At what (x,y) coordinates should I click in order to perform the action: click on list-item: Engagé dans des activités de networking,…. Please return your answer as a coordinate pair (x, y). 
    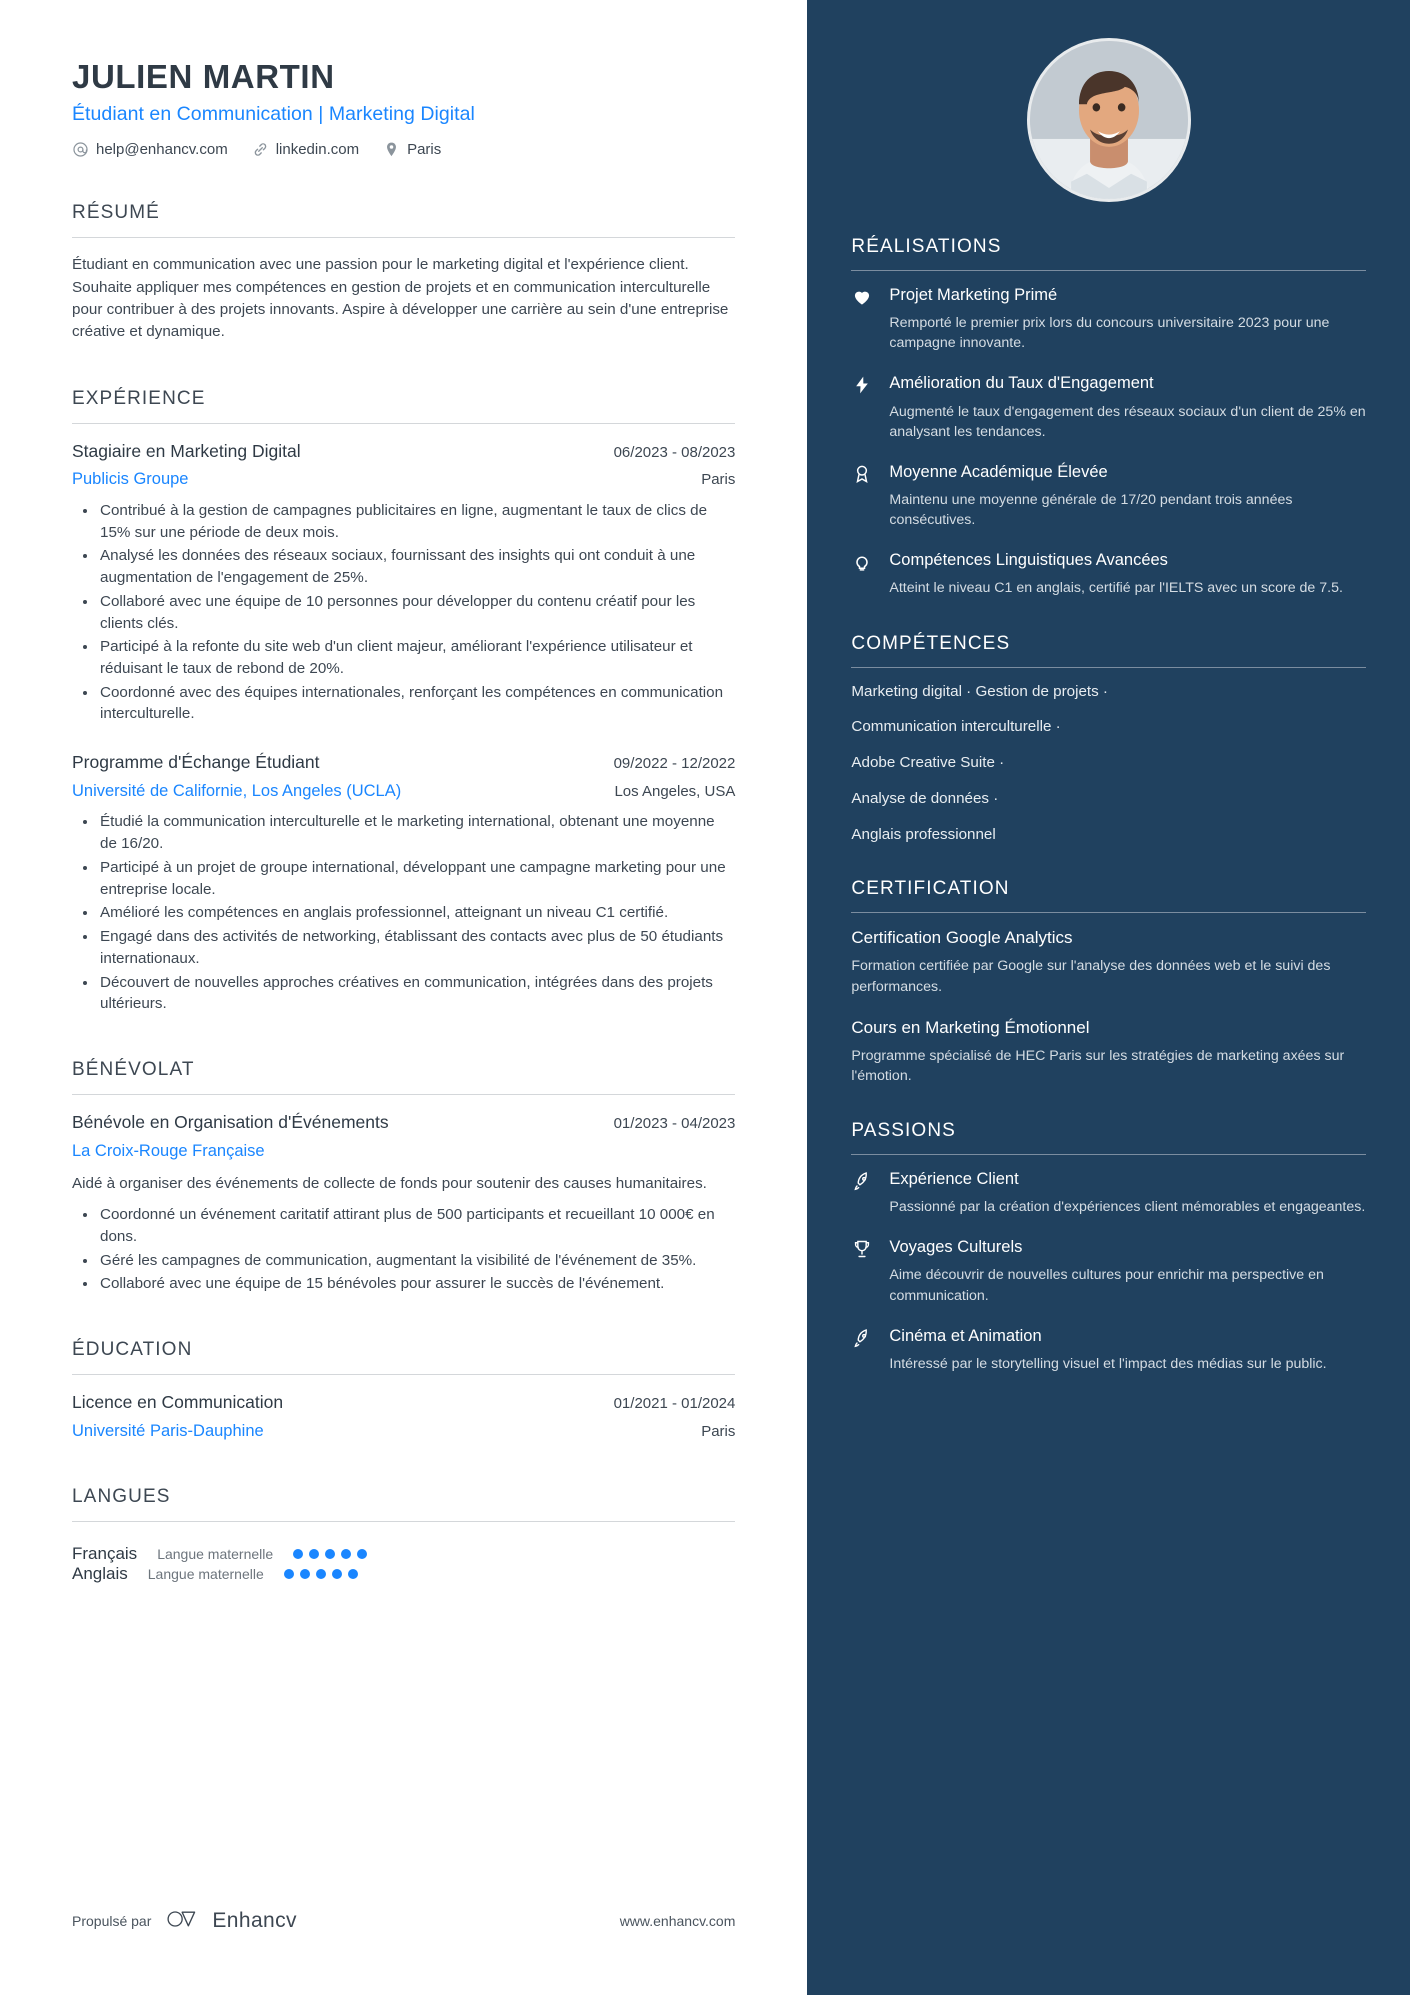
    Looking at the image, I should click on (403, 947).